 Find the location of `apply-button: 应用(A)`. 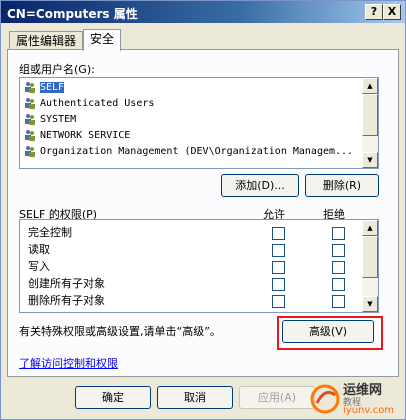

apply-button: 应用(A) is located at coordinates (277, 397).